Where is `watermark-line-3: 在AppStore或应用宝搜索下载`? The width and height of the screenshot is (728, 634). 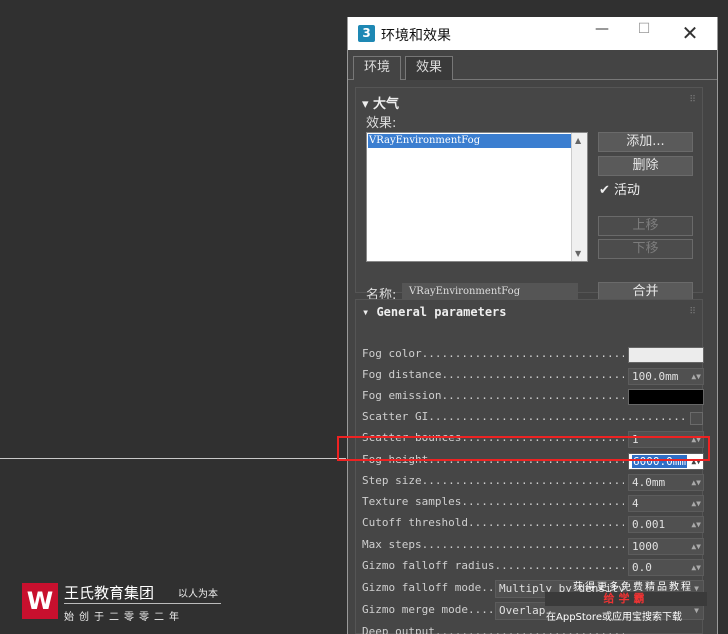 watermark-line-3: 在AppStore或应用宝搜索下载 is located at coordinates (614, 617).